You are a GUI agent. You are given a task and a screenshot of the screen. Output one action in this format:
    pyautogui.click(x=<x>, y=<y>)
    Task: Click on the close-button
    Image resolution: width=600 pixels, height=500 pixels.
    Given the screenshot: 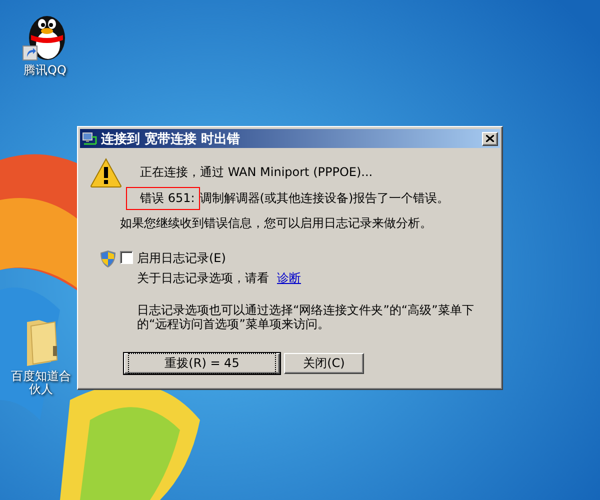 What is the action you would take?
    pyautogui.click(x=490, y=139)
    